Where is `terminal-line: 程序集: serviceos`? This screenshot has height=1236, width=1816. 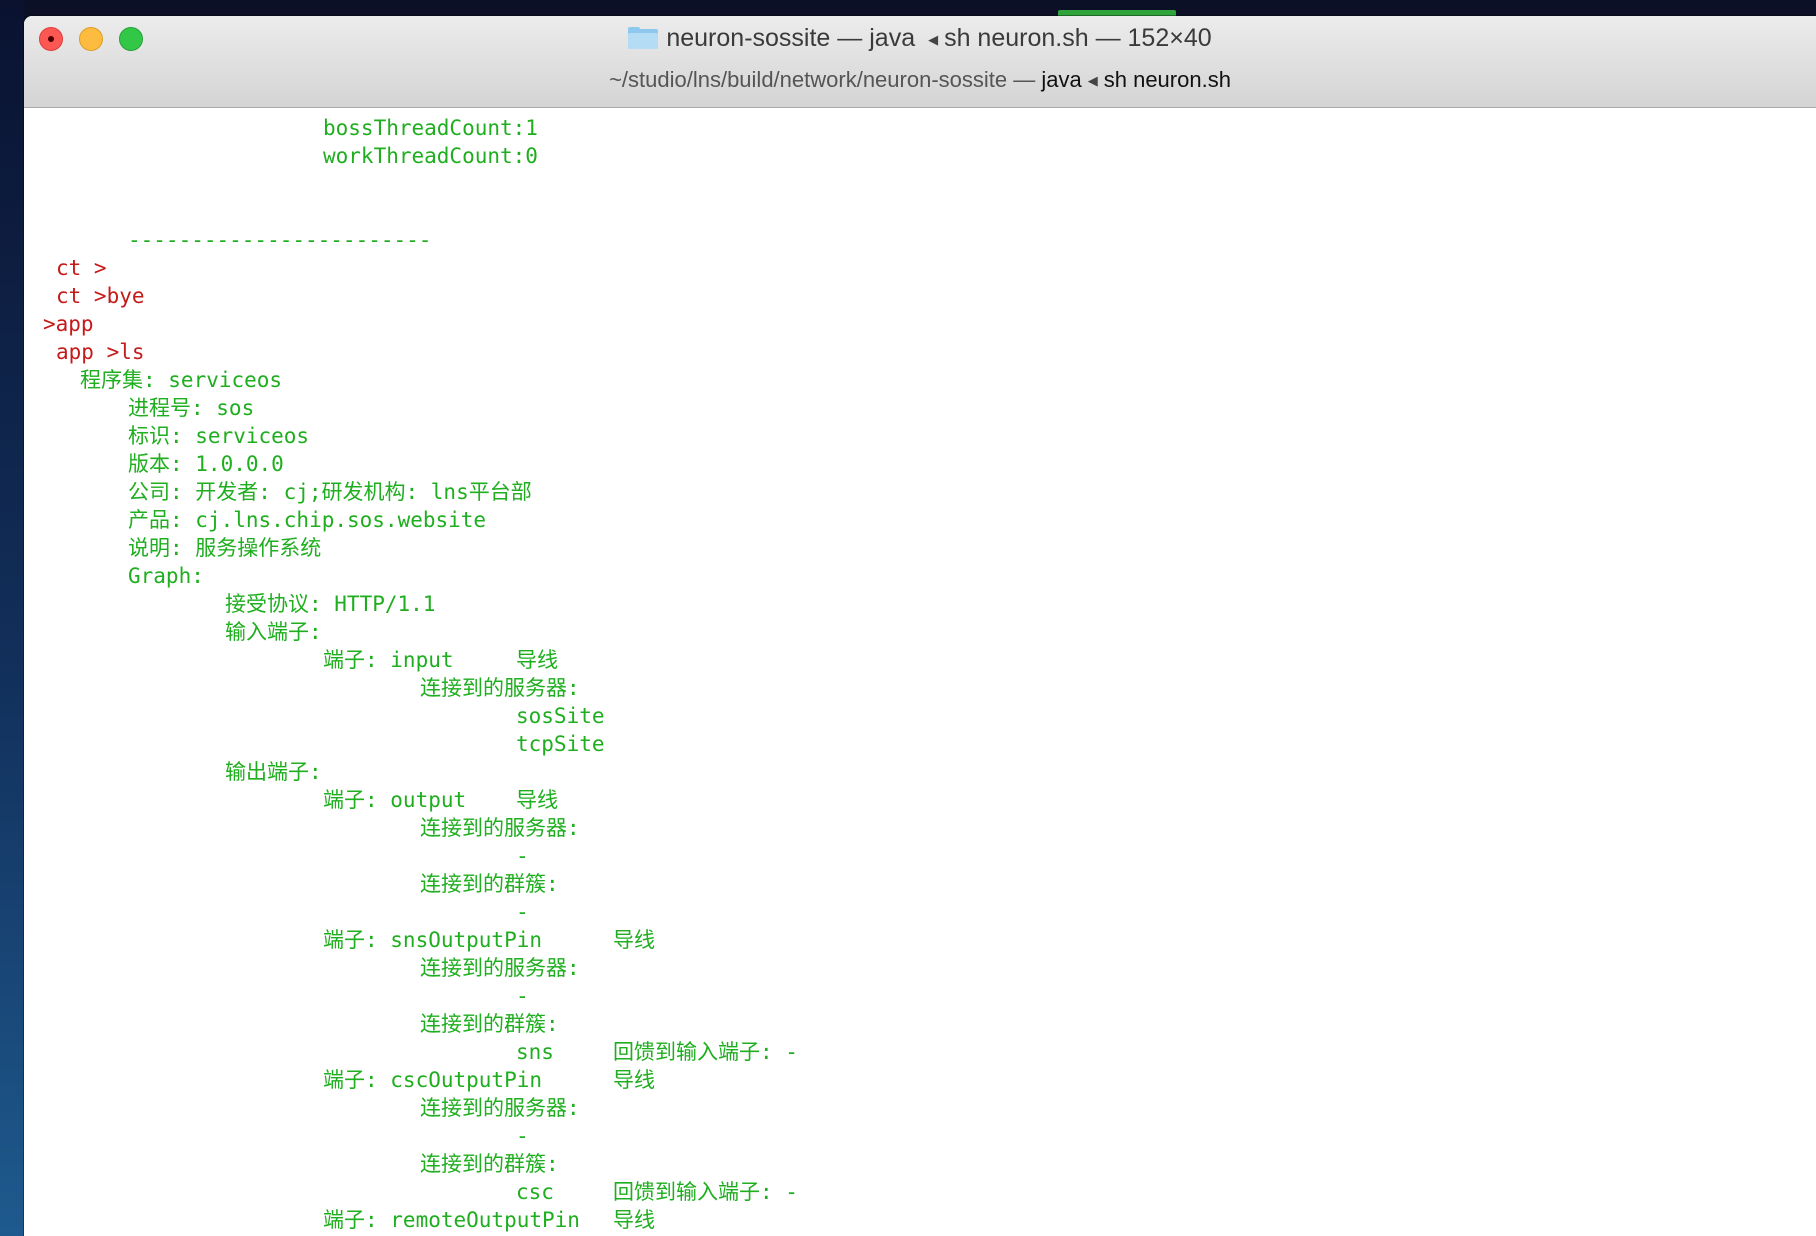
terminal-line: 程序集: serviceos is located at coordinates (920, 380).